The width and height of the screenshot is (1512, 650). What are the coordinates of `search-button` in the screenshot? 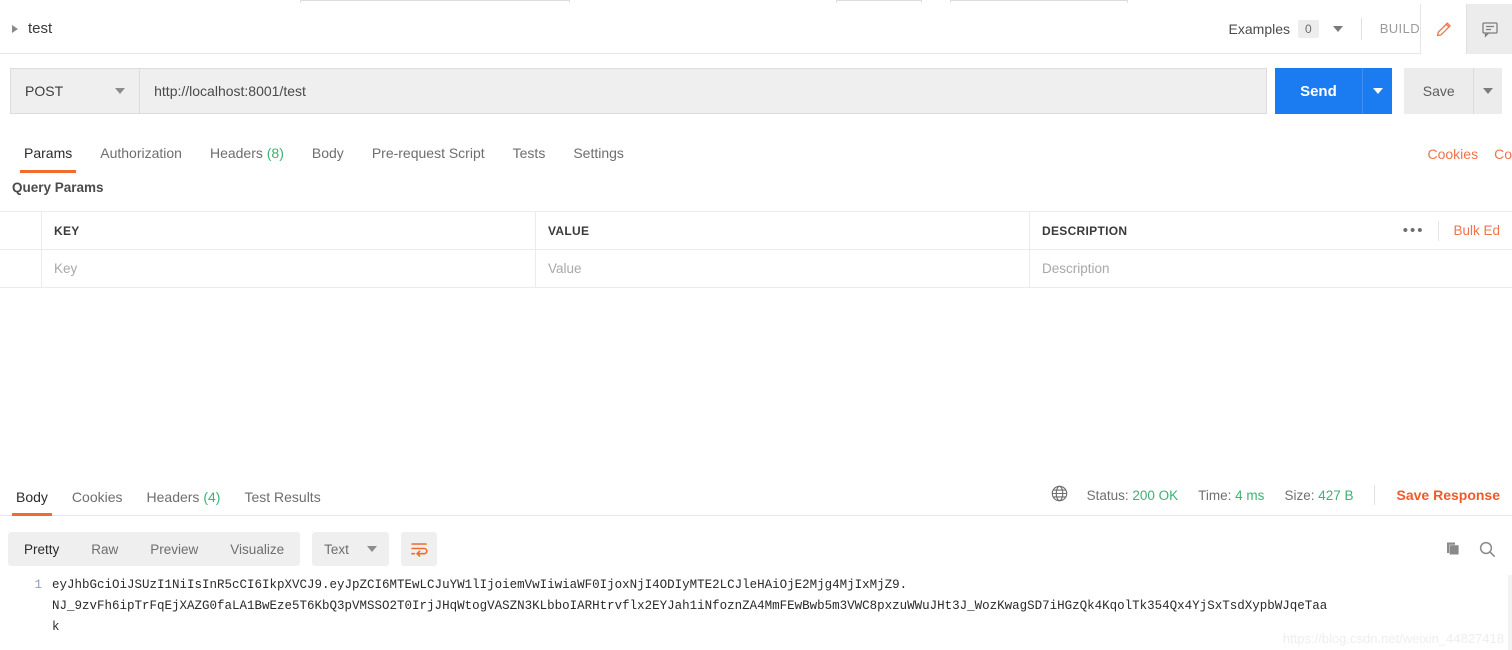 It's located at (1487, 549).